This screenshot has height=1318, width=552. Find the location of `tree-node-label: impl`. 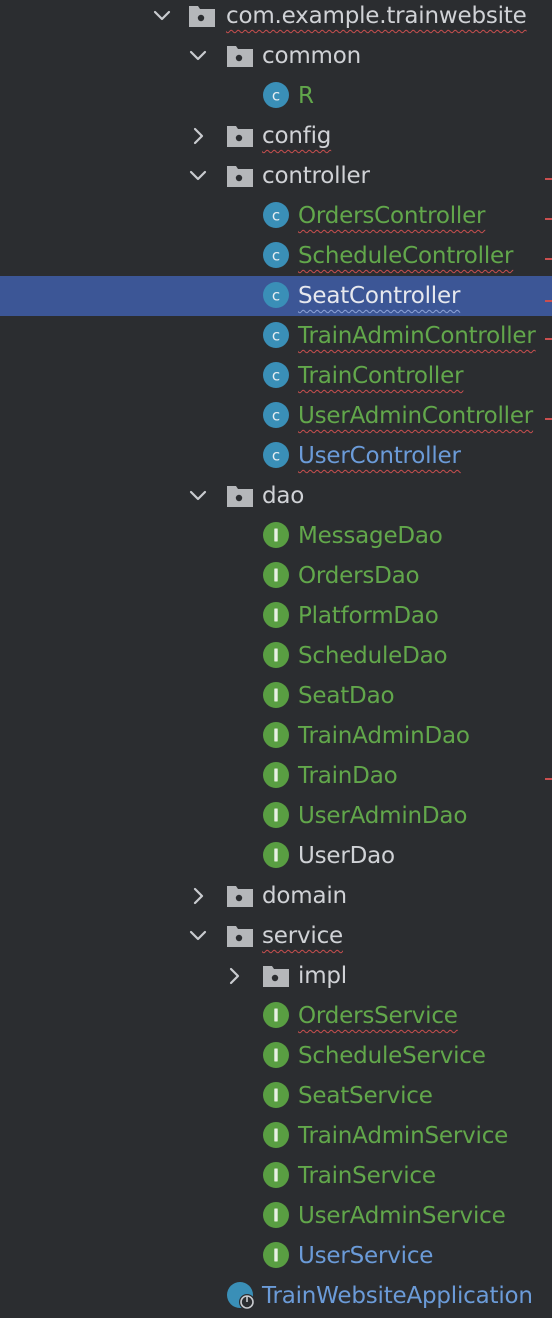

tree-node-label: impl is located at coordinates (322, 976).